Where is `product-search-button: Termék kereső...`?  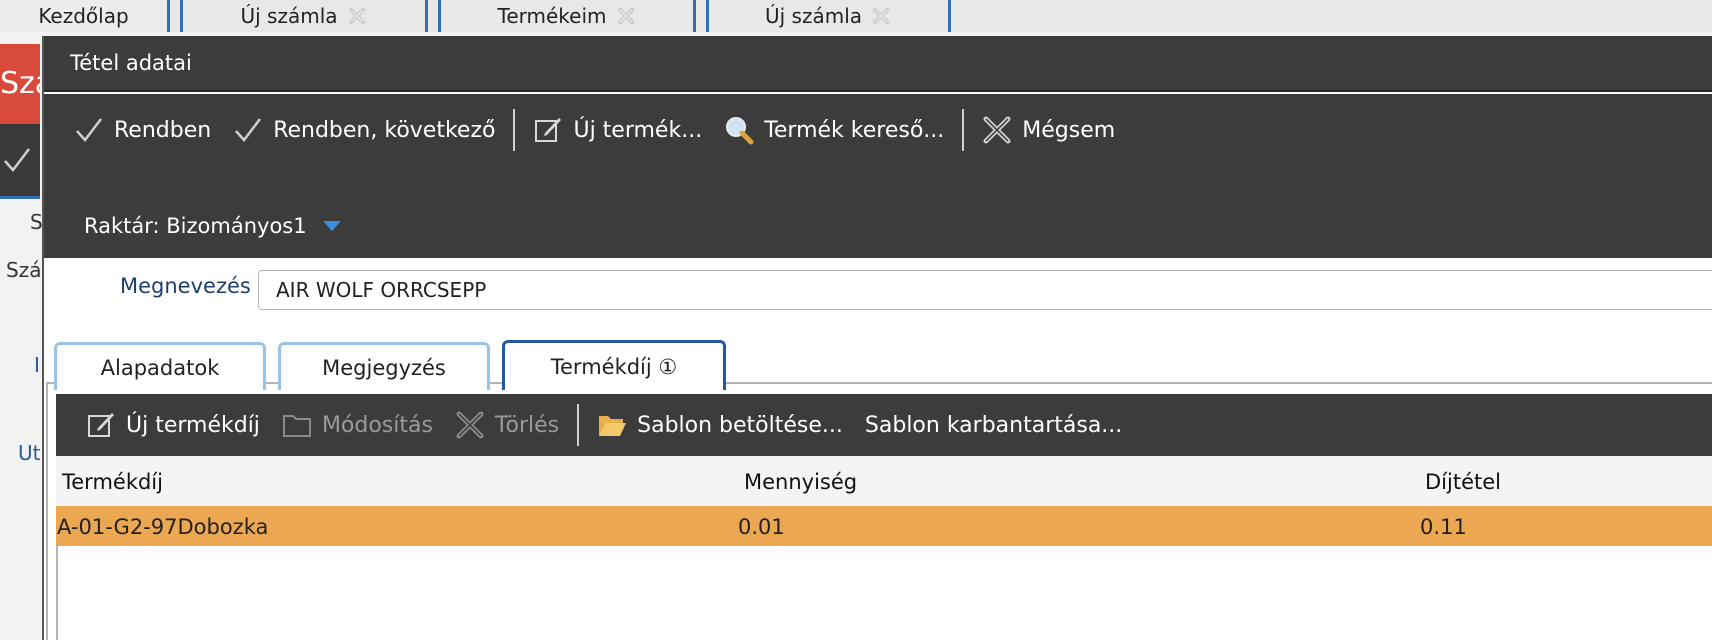 product-search-button: Termék kereső... is located at coordinates (834, 130).